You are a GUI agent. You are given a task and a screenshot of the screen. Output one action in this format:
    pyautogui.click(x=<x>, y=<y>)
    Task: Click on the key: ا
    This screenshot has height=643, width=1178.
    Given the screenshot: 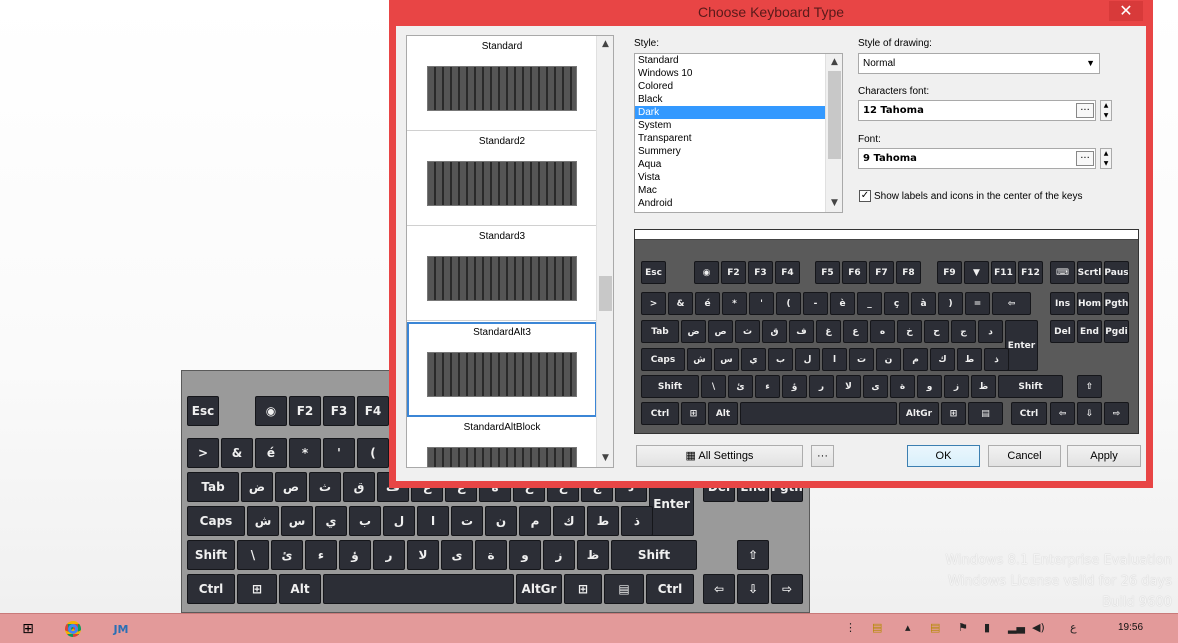 What is the action you would take?
    pyautogui.click(x=433, y=521)
    